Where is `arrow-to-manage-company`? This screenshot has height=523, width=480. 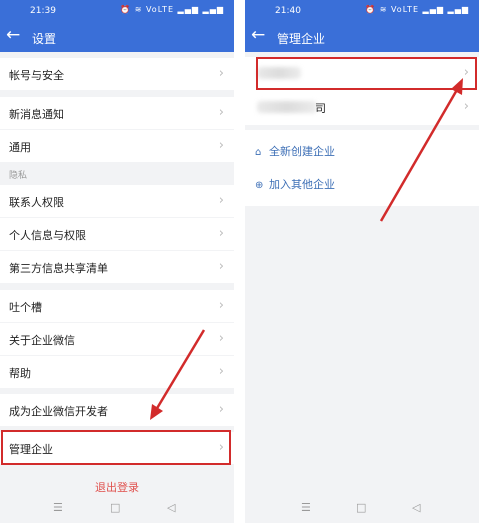 arrow-to-manage-company is located at coordinates (180, 370).